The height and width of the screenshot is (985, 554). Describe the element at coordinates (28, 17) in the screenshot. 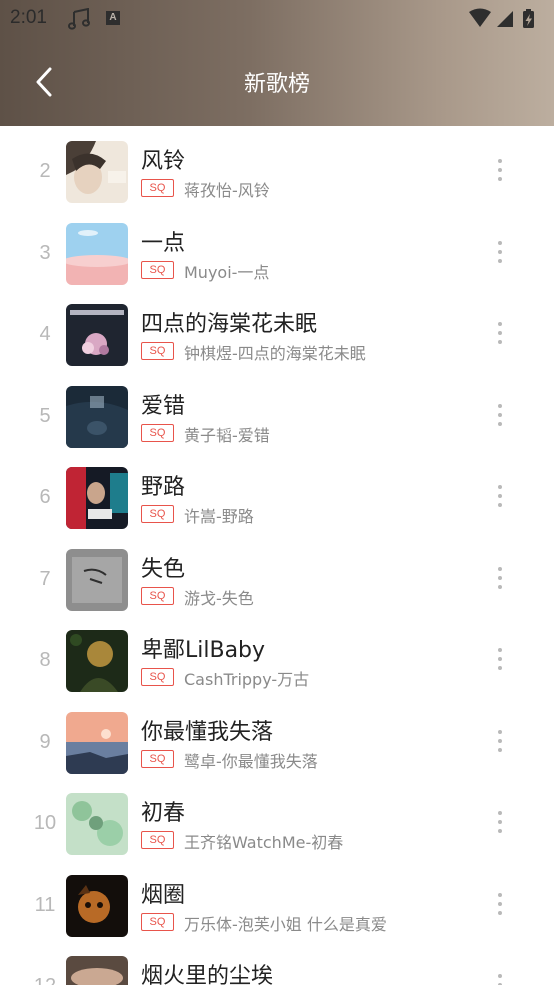

I see `status-time: 2:01` at that location.